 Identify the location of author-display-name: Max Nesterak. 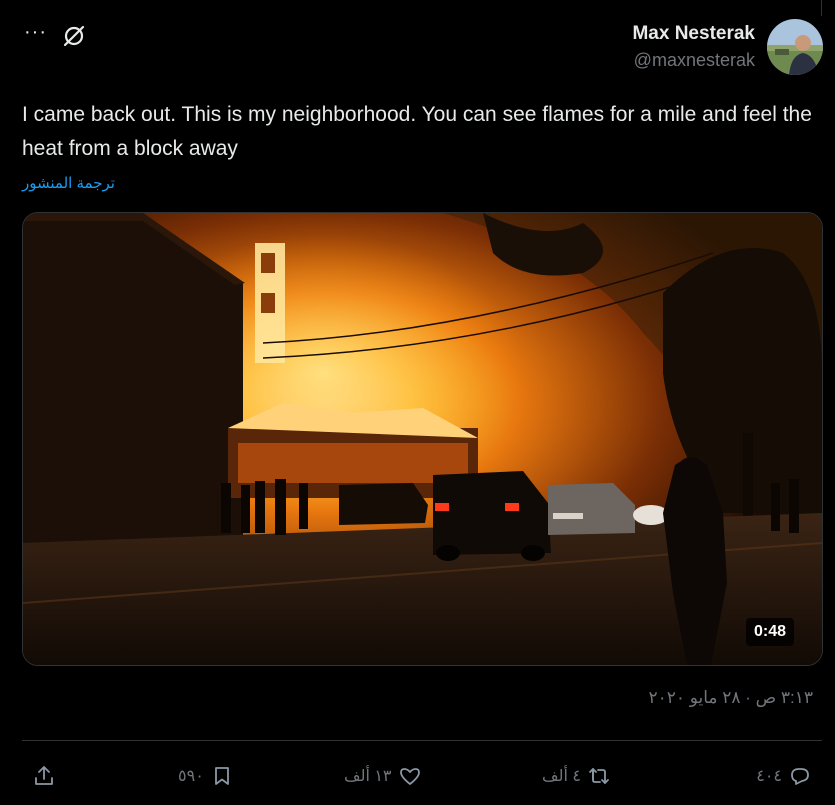
(693, 34).